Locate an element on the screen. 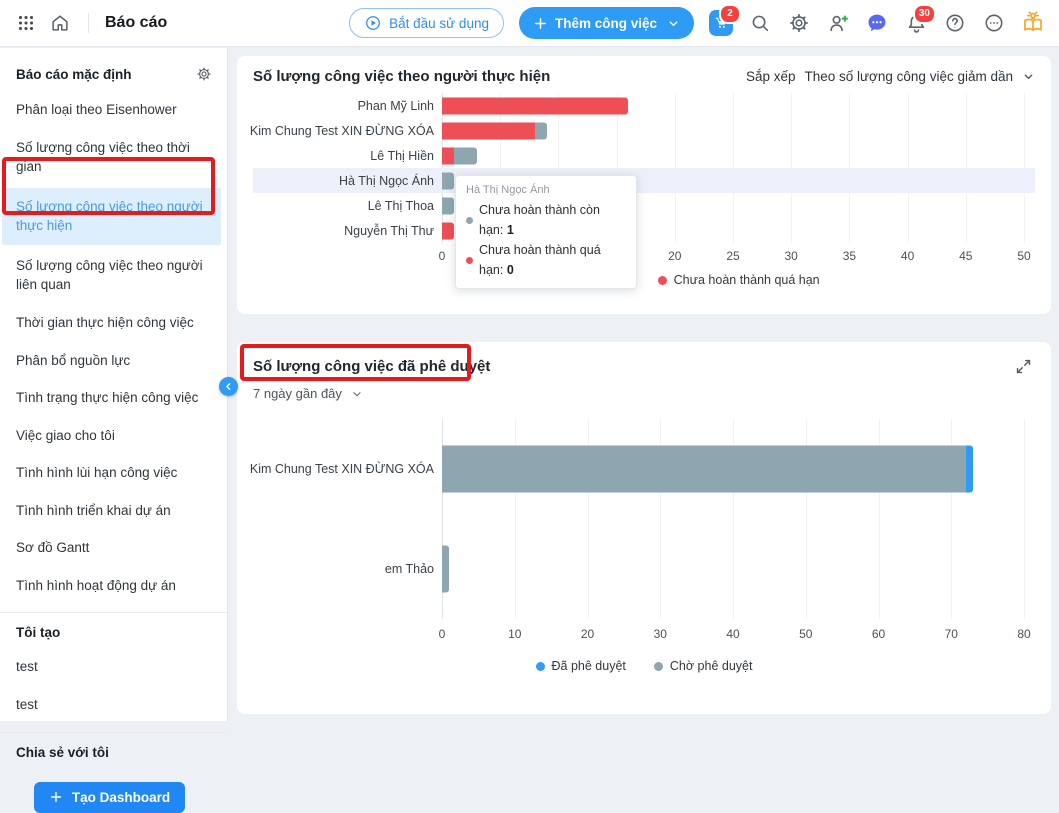  ideas-glyph is located at coordinates (1033, 21).